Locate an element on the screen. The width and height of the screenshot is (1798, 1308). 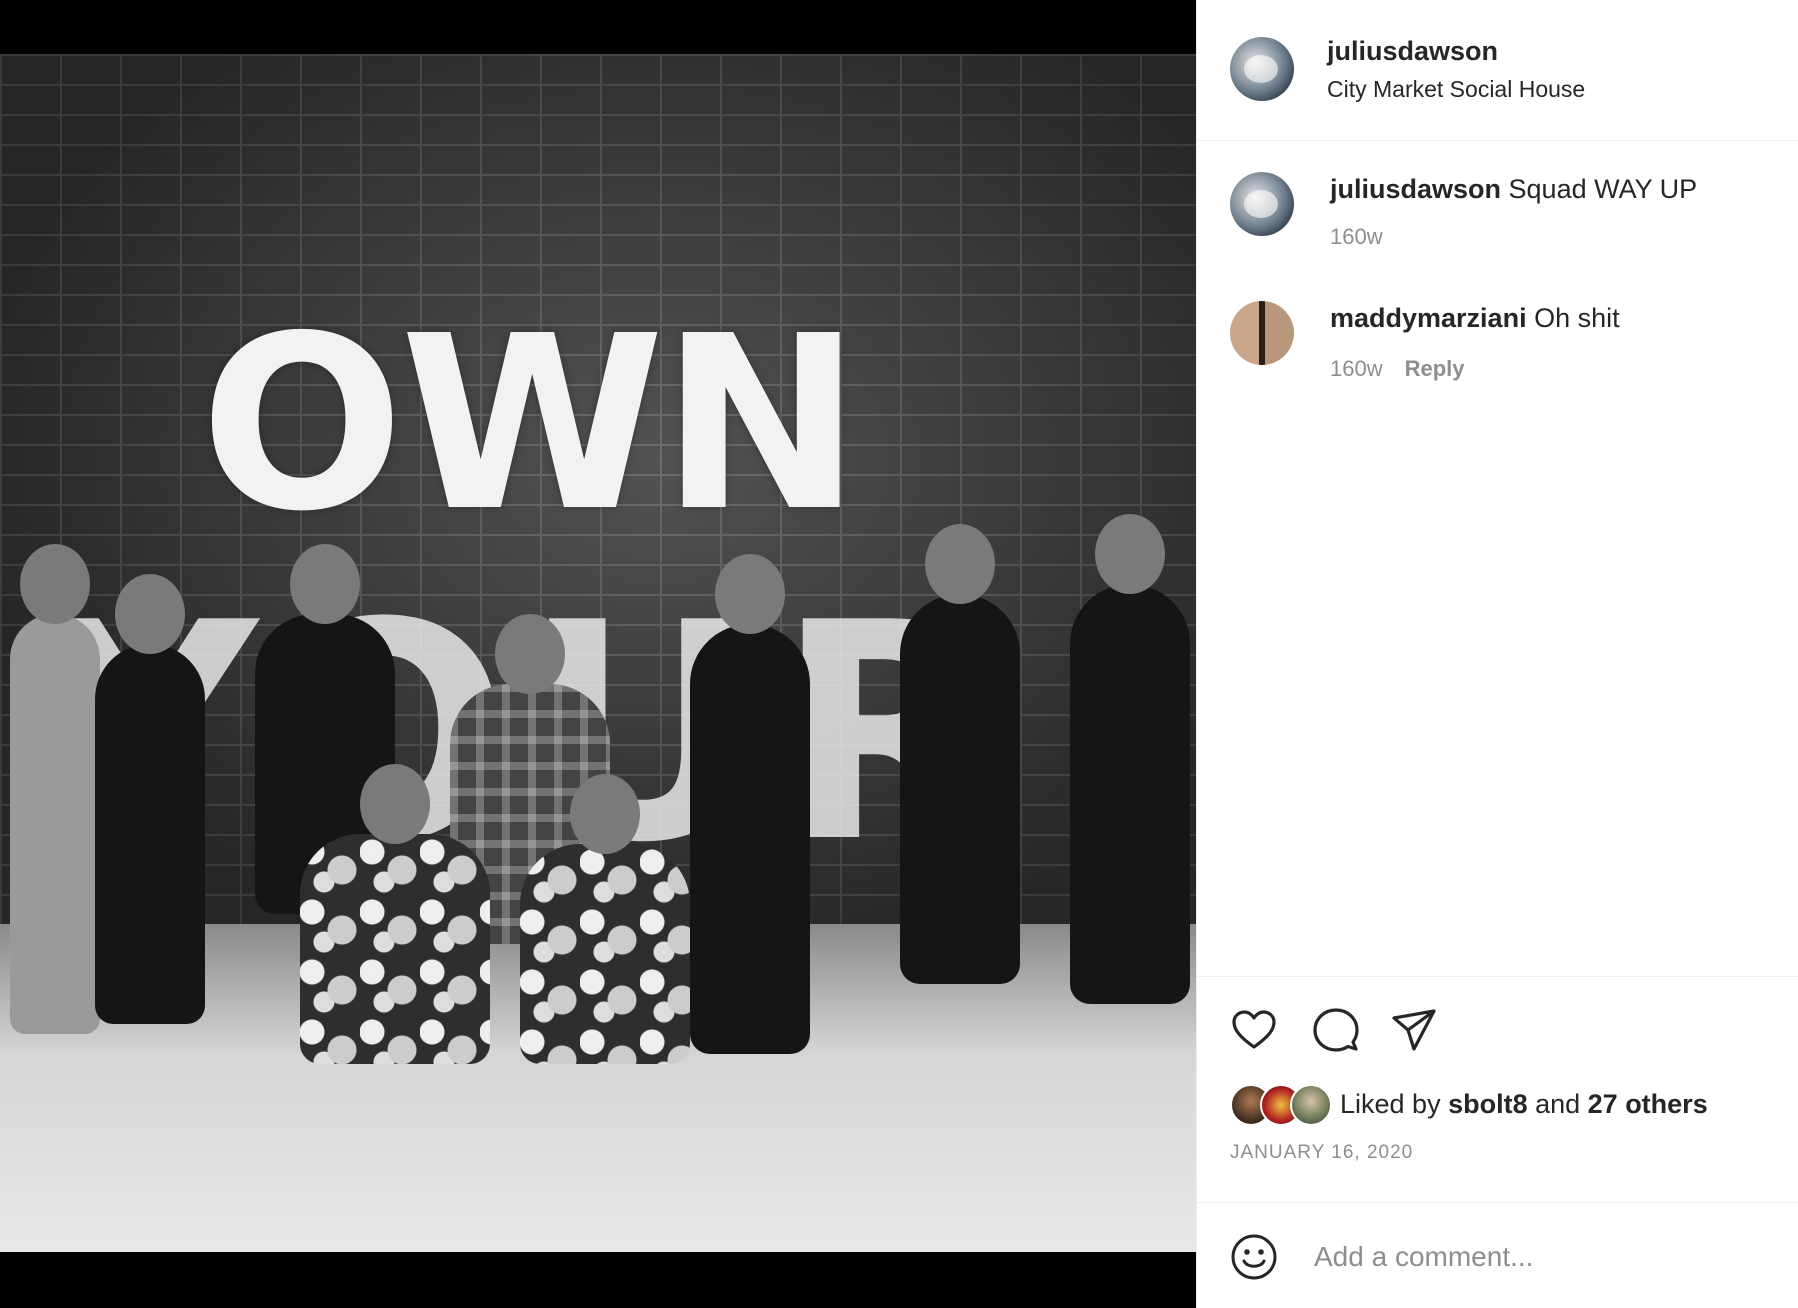
likes-summary: Liked by sbolt8 and 27 others is located at coordinates (1469, 1104).